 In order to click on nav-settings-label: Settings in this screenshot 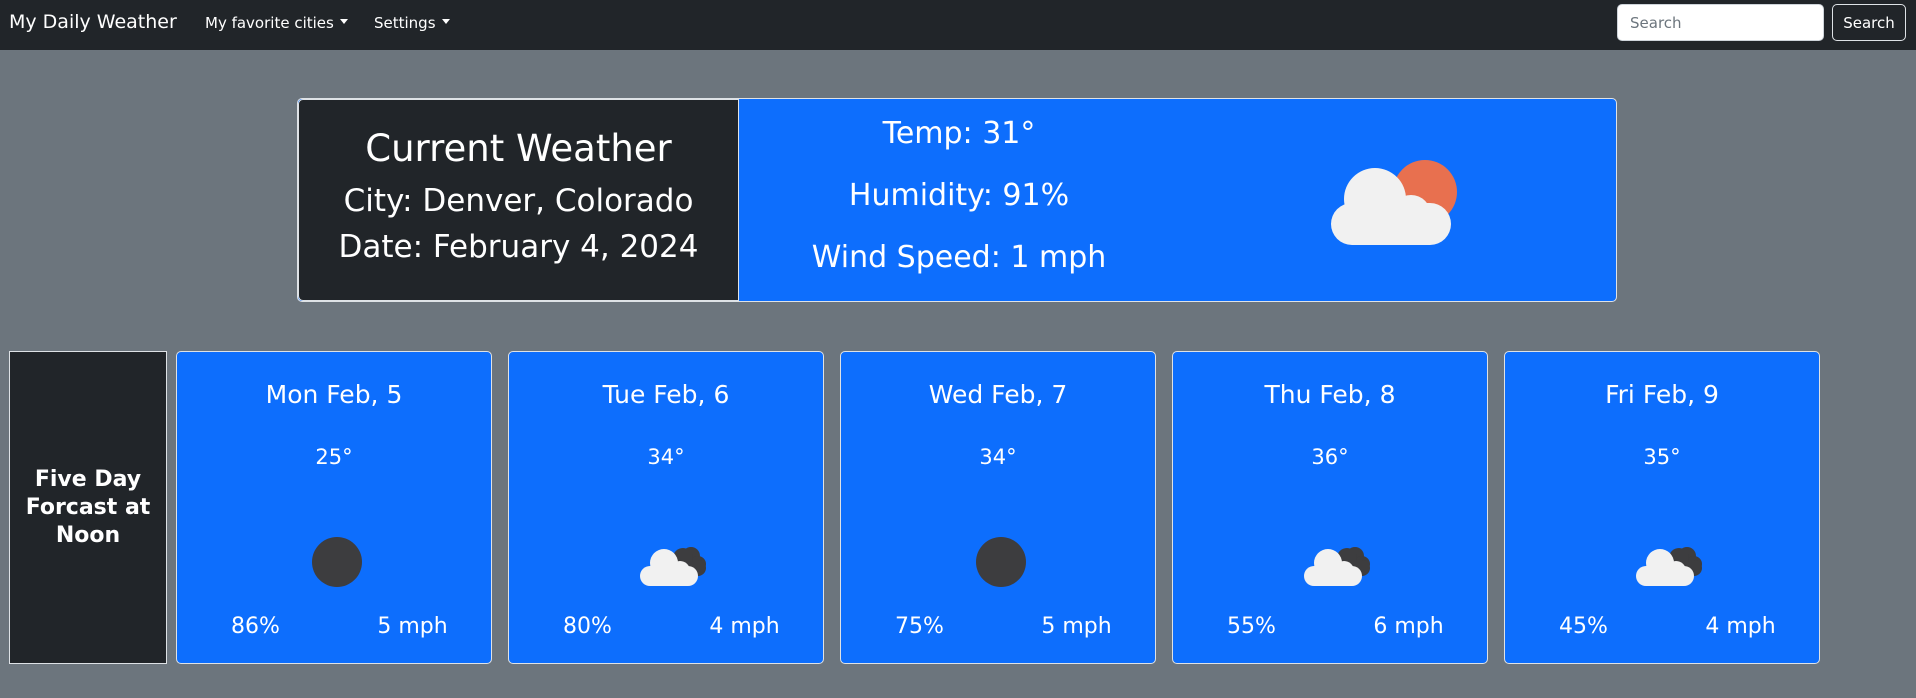, I will do `click(405, 23)`.